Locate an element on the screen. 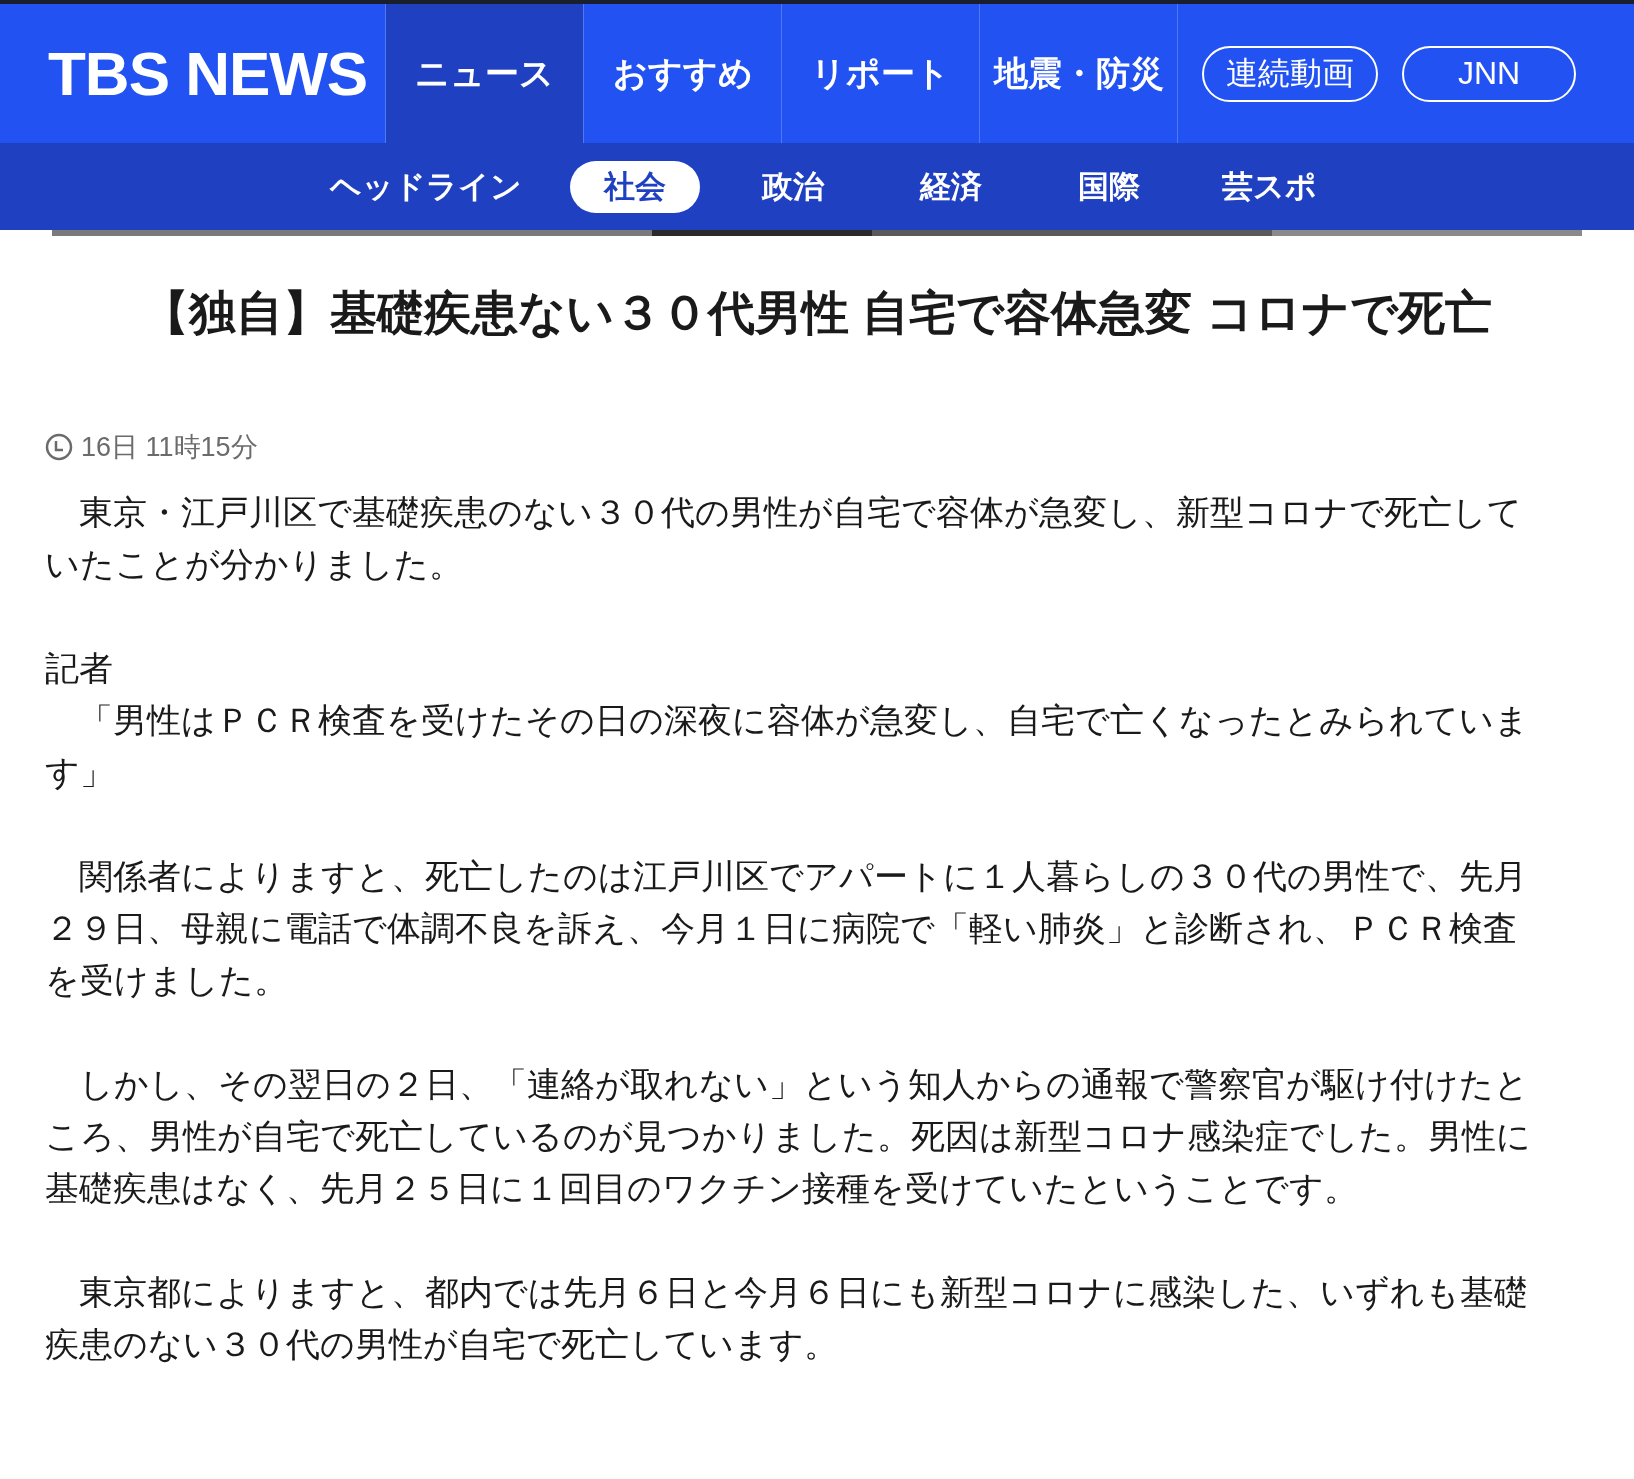  category-tab: 政治 is located at coordinates (793, 186).